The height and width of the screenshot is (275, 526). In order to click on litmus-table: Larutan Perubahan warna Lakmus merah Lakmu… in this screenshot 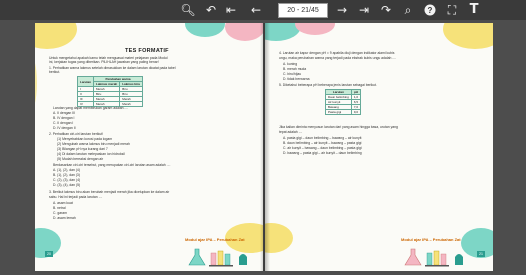, I will do `click(110, 91)`.